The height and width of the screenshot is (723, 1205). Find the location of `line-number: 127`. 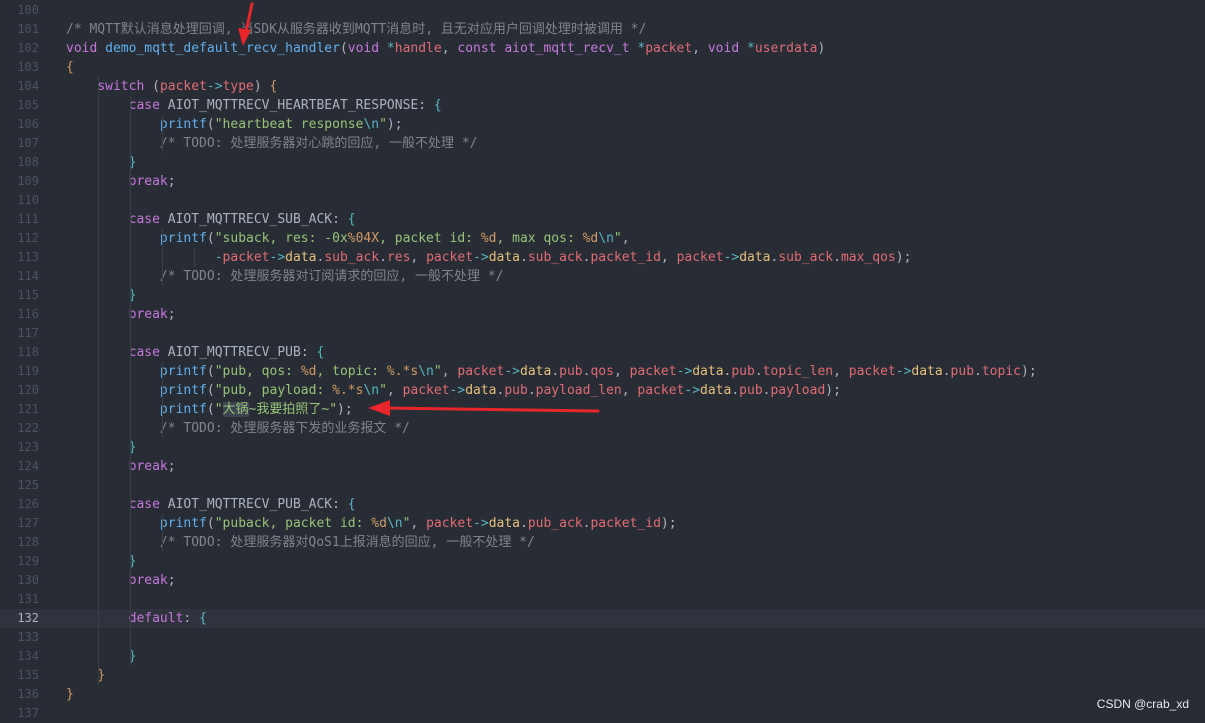

line-number: 127 is located at coordinates (28, 523).